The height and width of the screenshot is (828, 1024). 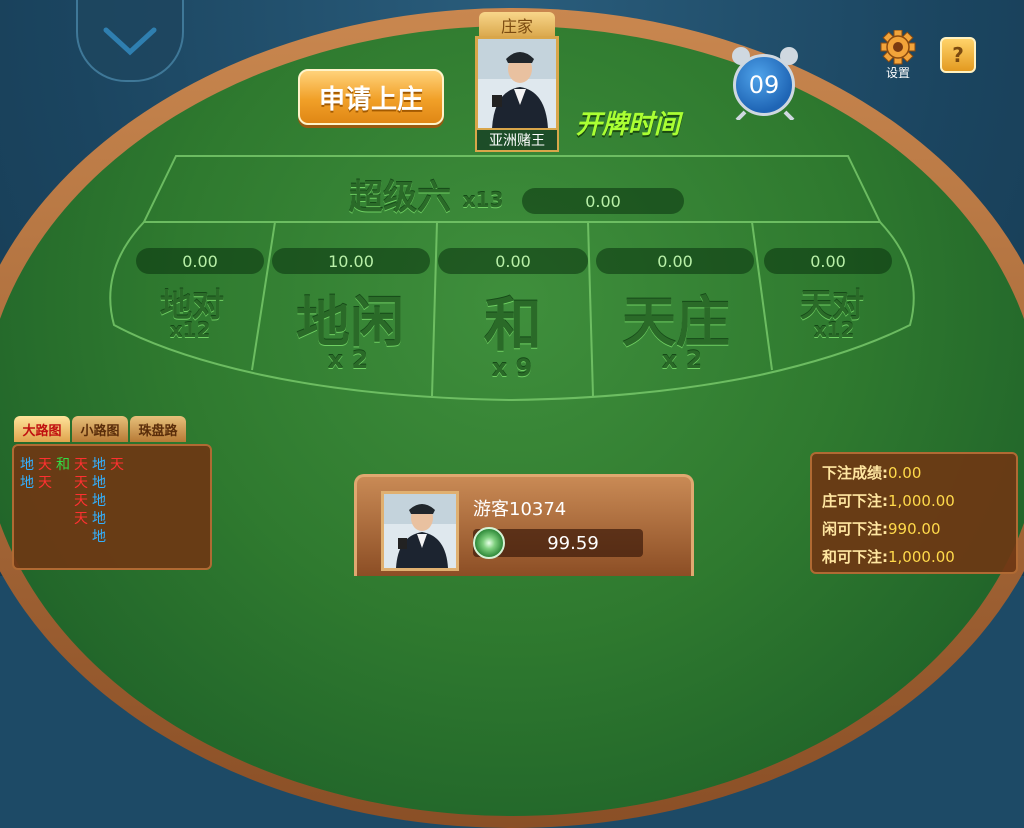 What do you see at coordinates (400, 198) in the screenshot?
I see `super-six-label: 超级六` at bounding box center [400, 198].